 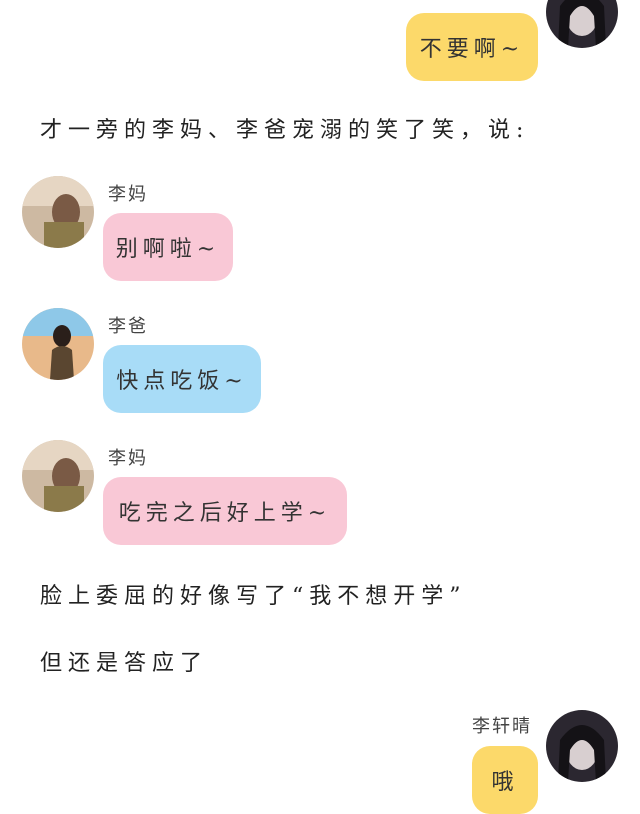 I want to click on avatar-girl-right-bottom, so click(x=582, y=746).